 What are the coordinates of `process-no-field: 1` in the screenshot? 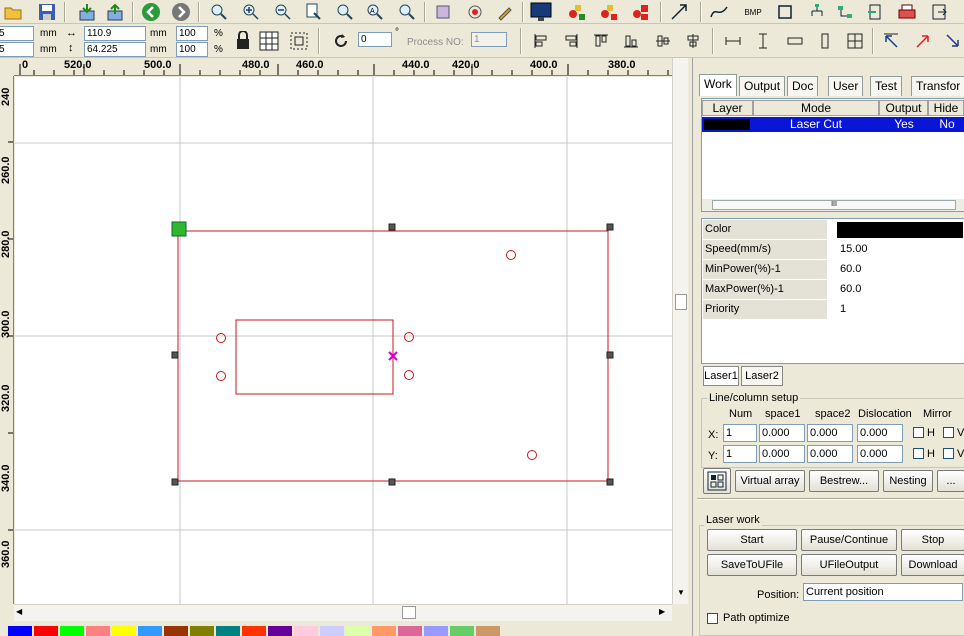 It's located at (489, 39).